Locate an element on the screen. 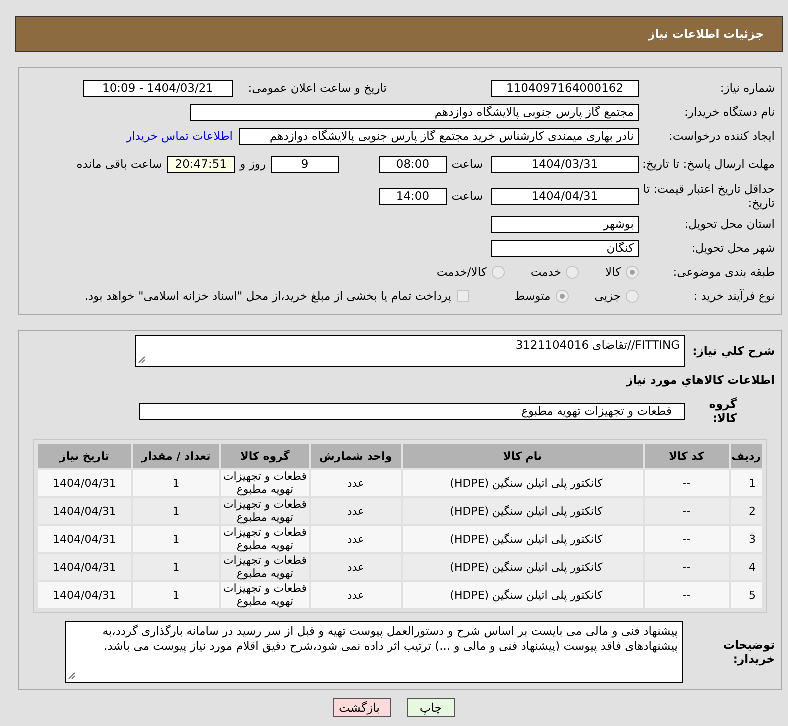  field-label: استان محل تحویل: is located at coordinates (730, 224).